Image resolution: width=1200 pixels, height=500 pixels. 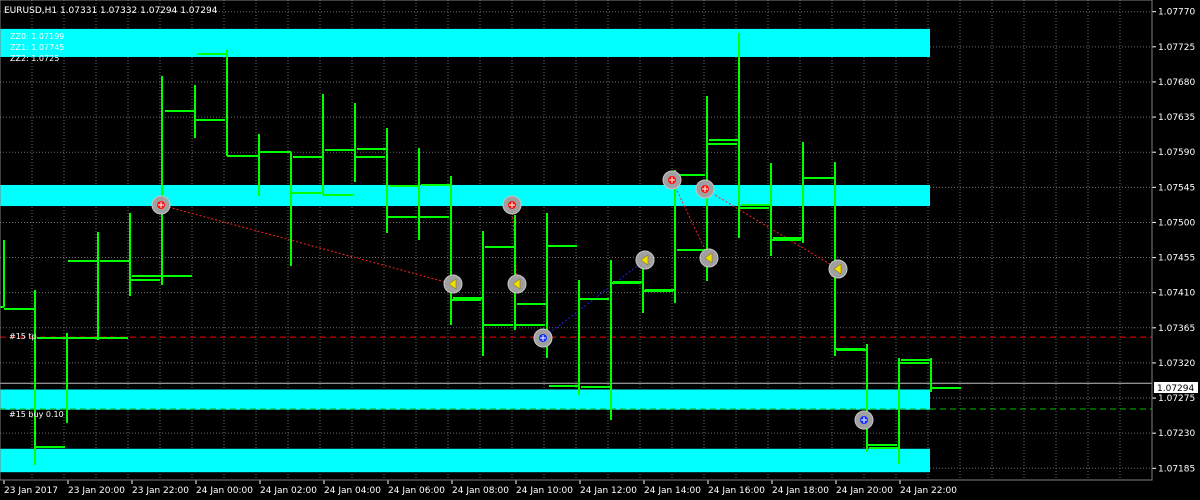 What do you see at coordinates (864, 491) in the screenshot?
I see `time-tick-label: 24 Jan 20:00` at bounding box center [864, 491].